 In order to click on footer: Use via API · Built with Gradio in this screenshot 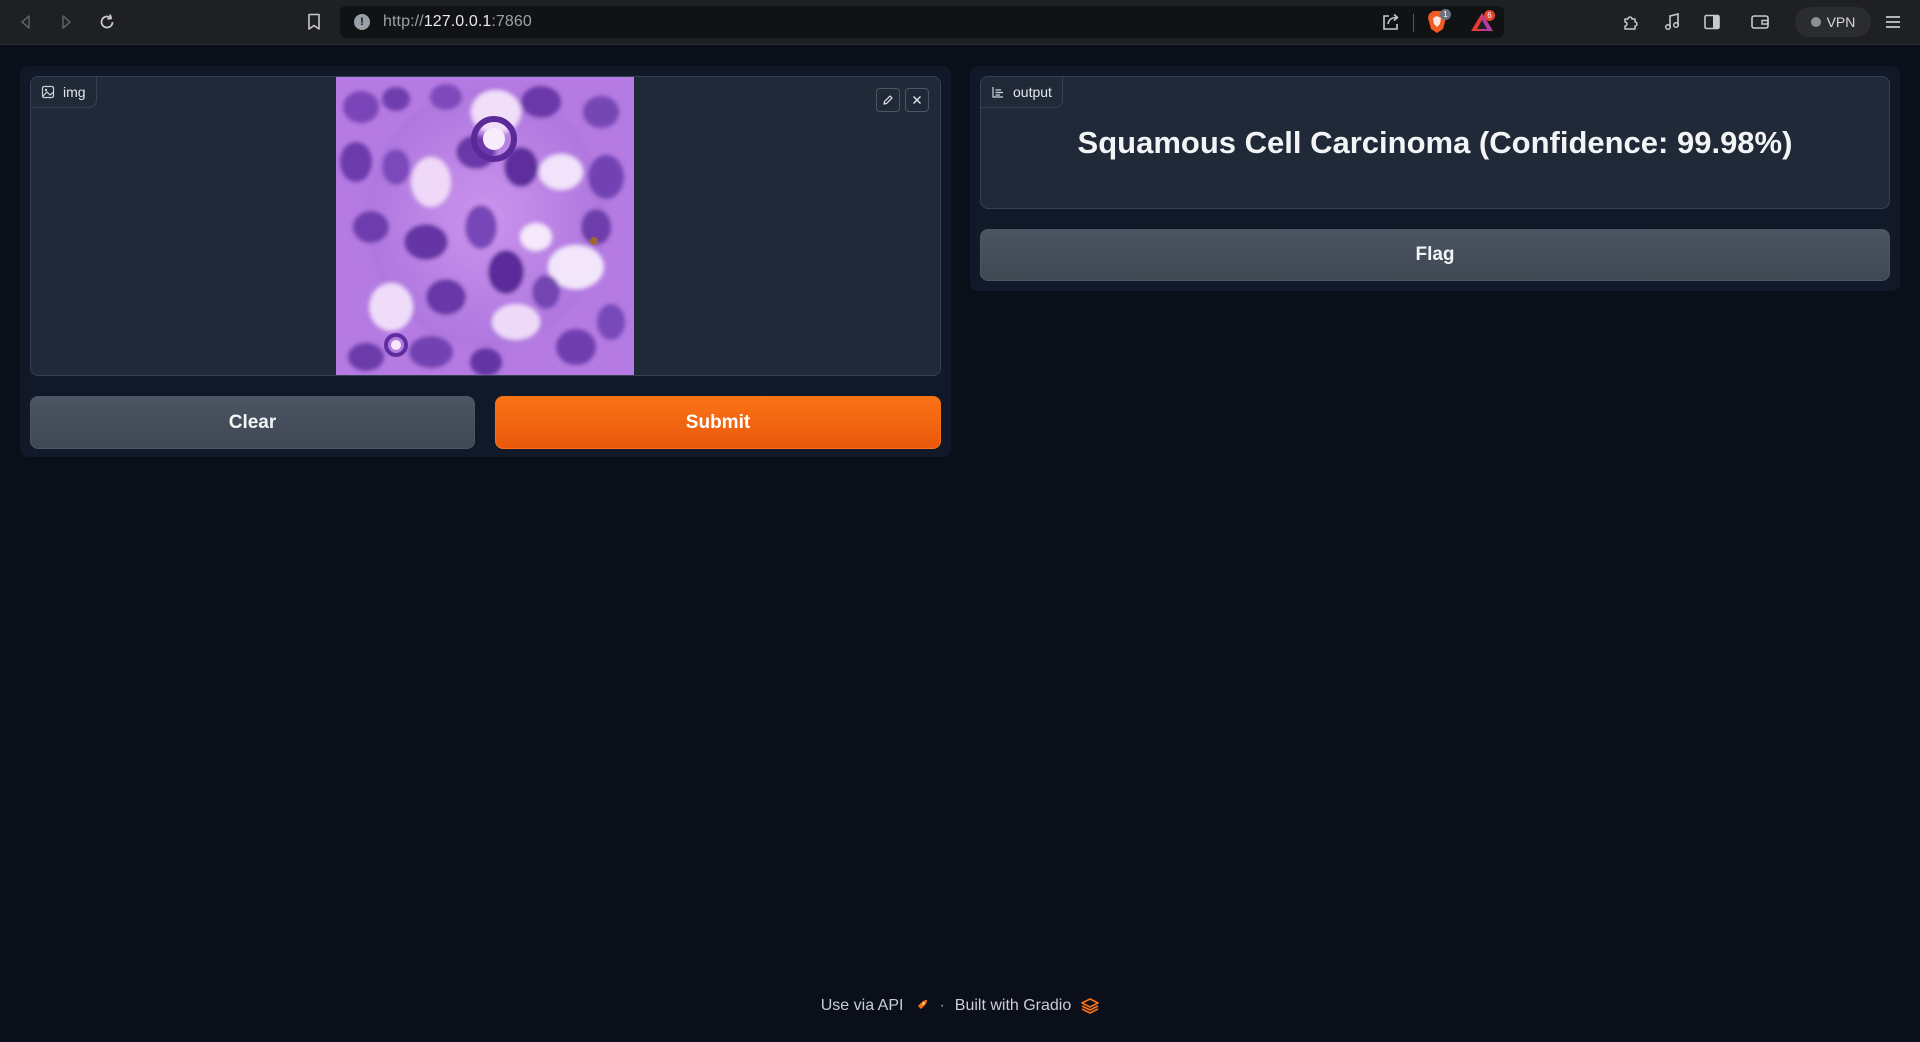, I will do `click(960, 1006)`.